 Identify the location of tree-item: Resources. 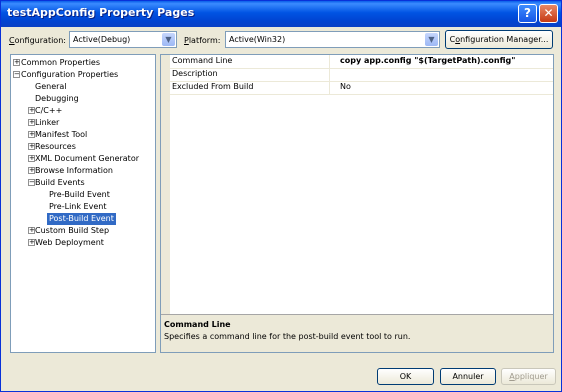
(55, 147).